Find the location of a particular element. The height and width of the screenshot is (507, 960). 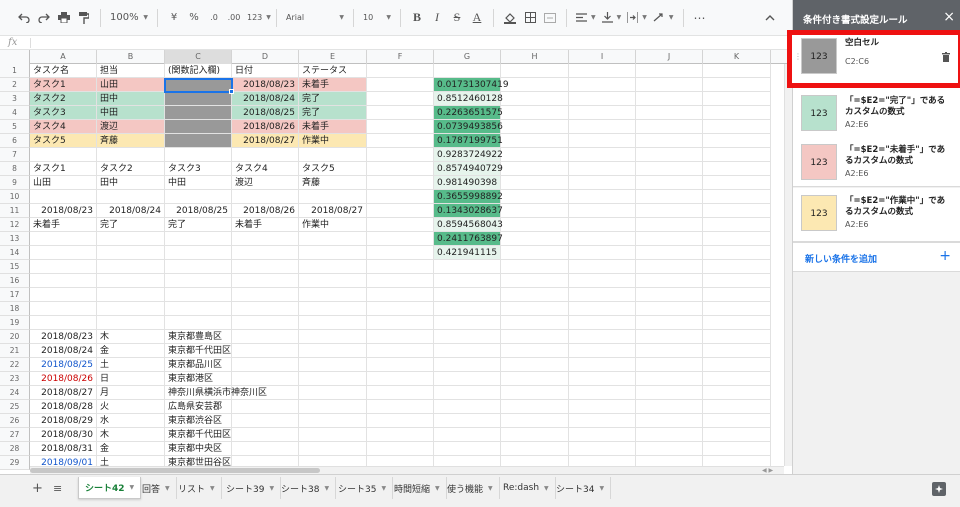

row-header: 9 is located at coordinates (15, 183).